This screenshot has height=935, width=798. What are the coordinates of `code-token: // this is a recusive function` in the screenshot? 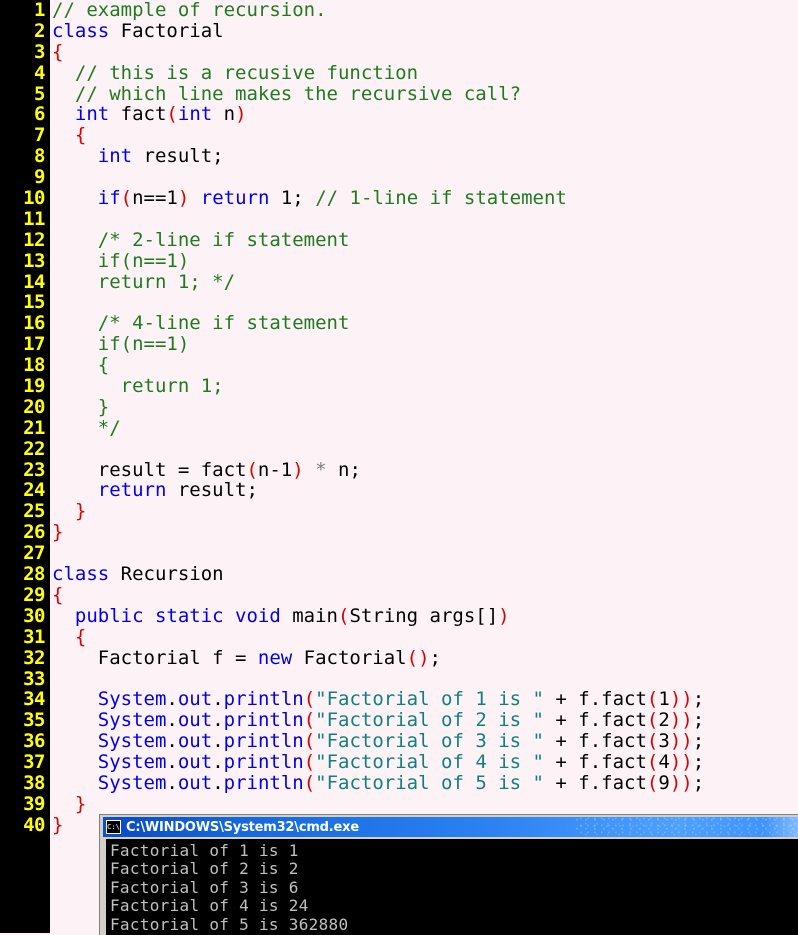 It's located at (246, 72).